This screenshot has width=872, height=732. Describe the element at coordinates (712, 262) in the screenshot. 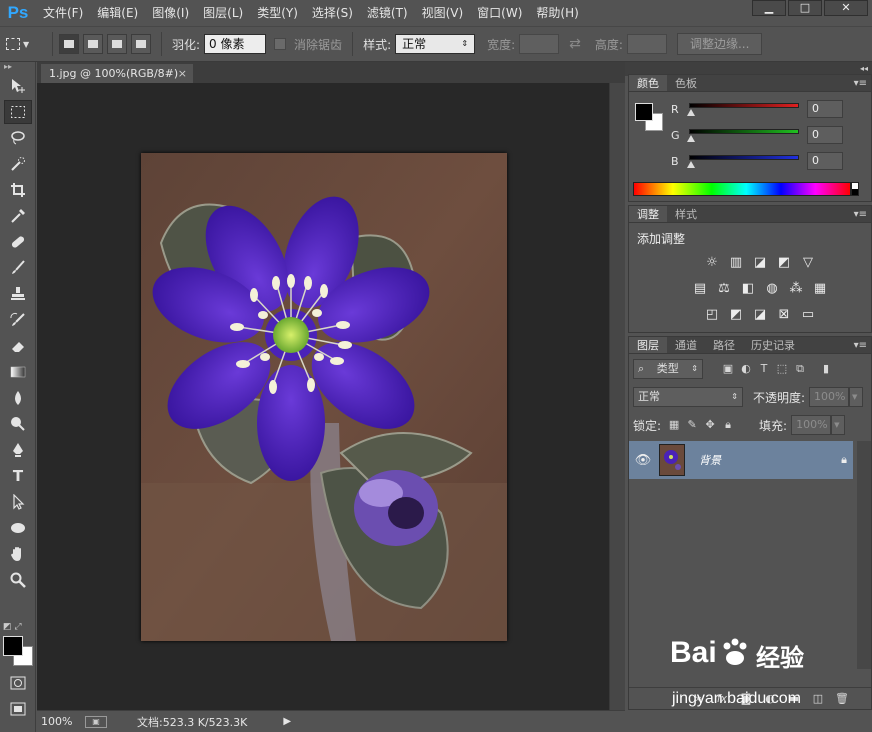

I see `brightness-contrast-icon: ☼` at that location.